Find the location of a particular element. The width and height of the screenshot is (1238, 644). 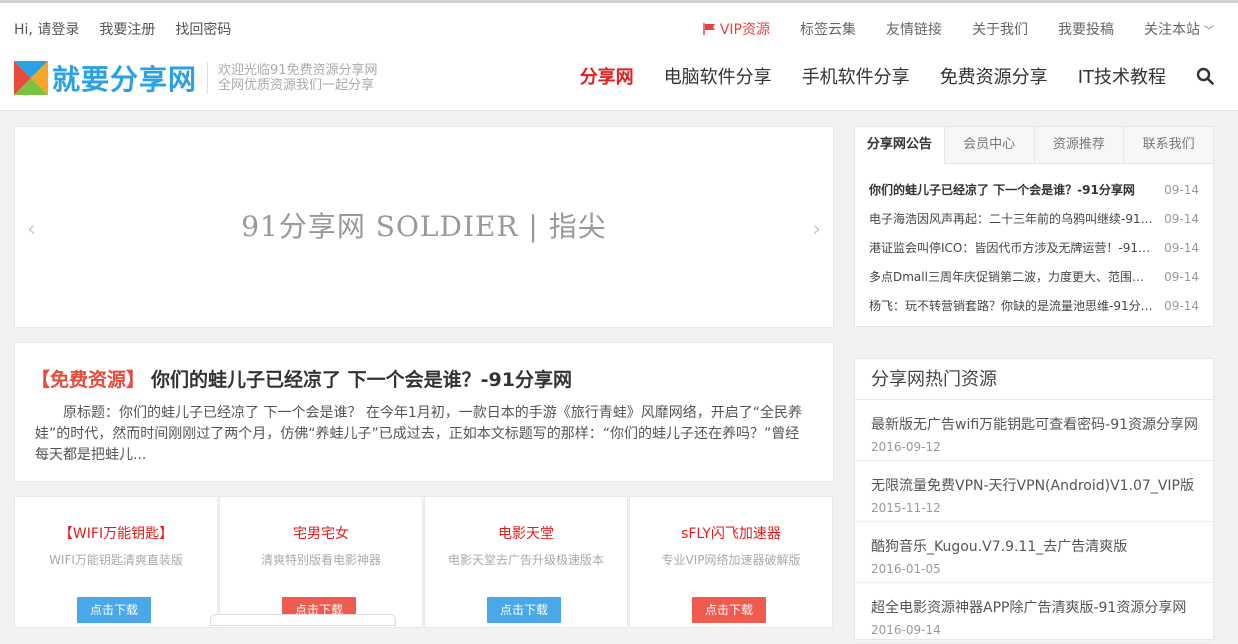

logo-divider is located at coordinates (208, 78).